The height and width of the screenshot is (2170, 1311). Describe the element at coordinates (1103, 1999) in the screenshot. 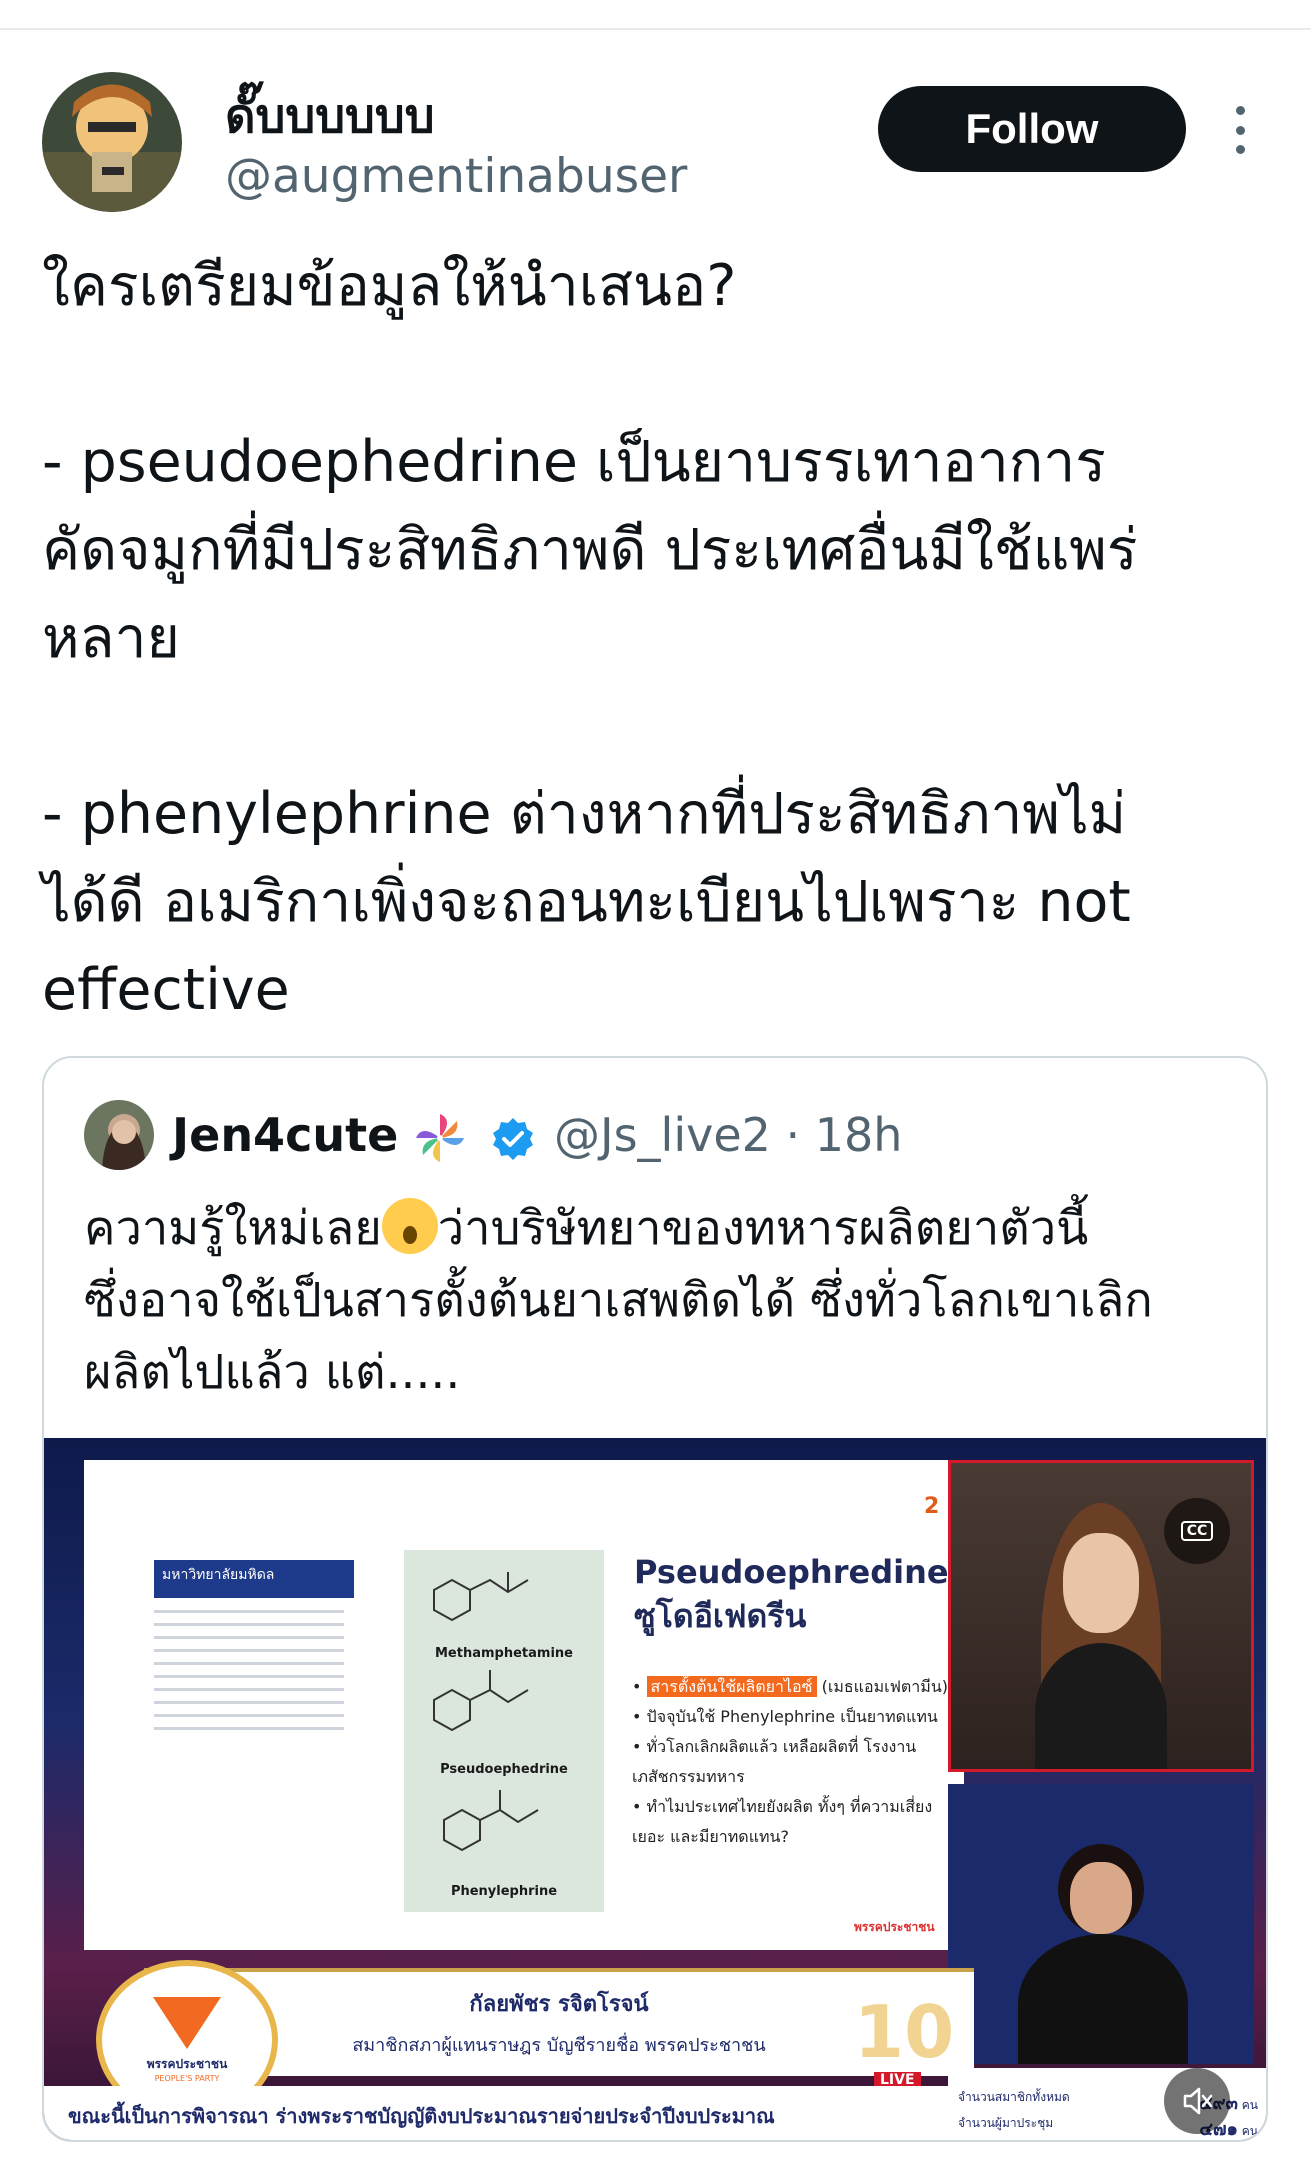

I see `interpreter-body` at that location.